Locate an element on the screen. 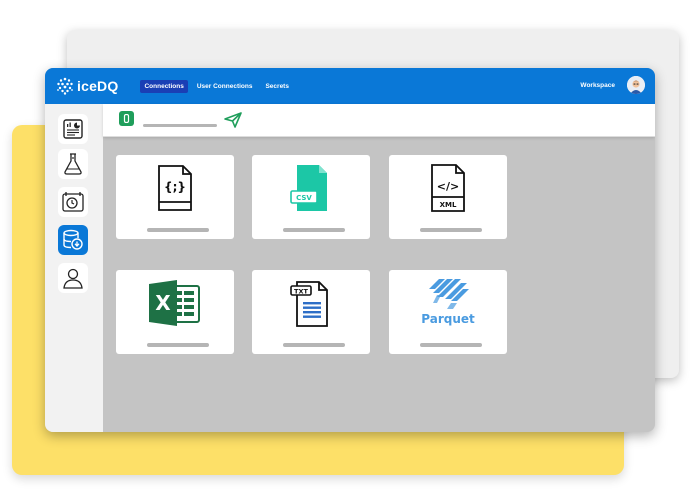 The image size is (700, 500). workspace-menu: Workspace is located at coordinates (597, 85).